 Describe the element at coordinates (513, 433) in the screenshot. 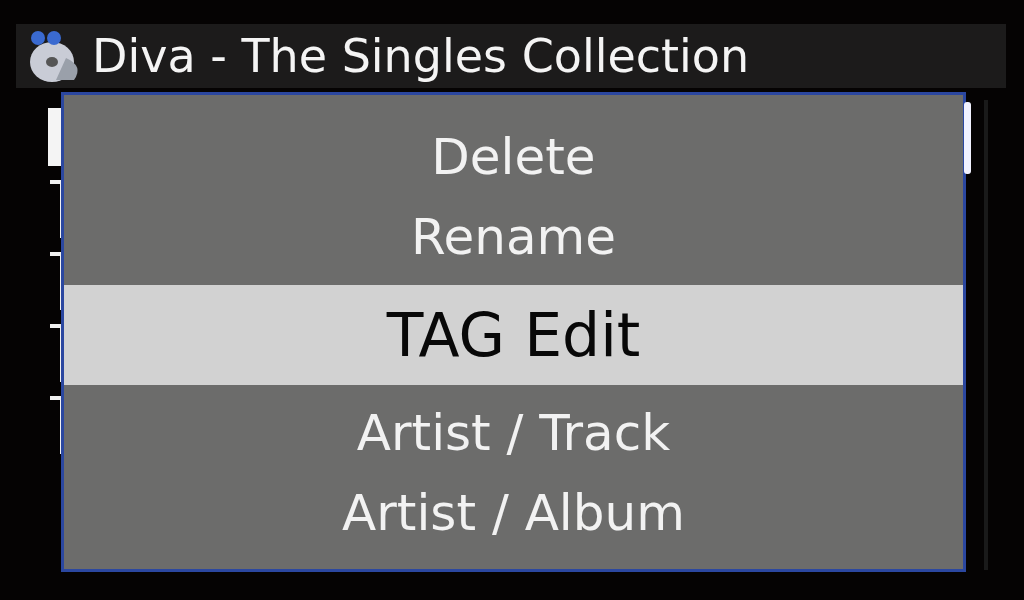

I see `menu-item: Artist / Track` at that location.